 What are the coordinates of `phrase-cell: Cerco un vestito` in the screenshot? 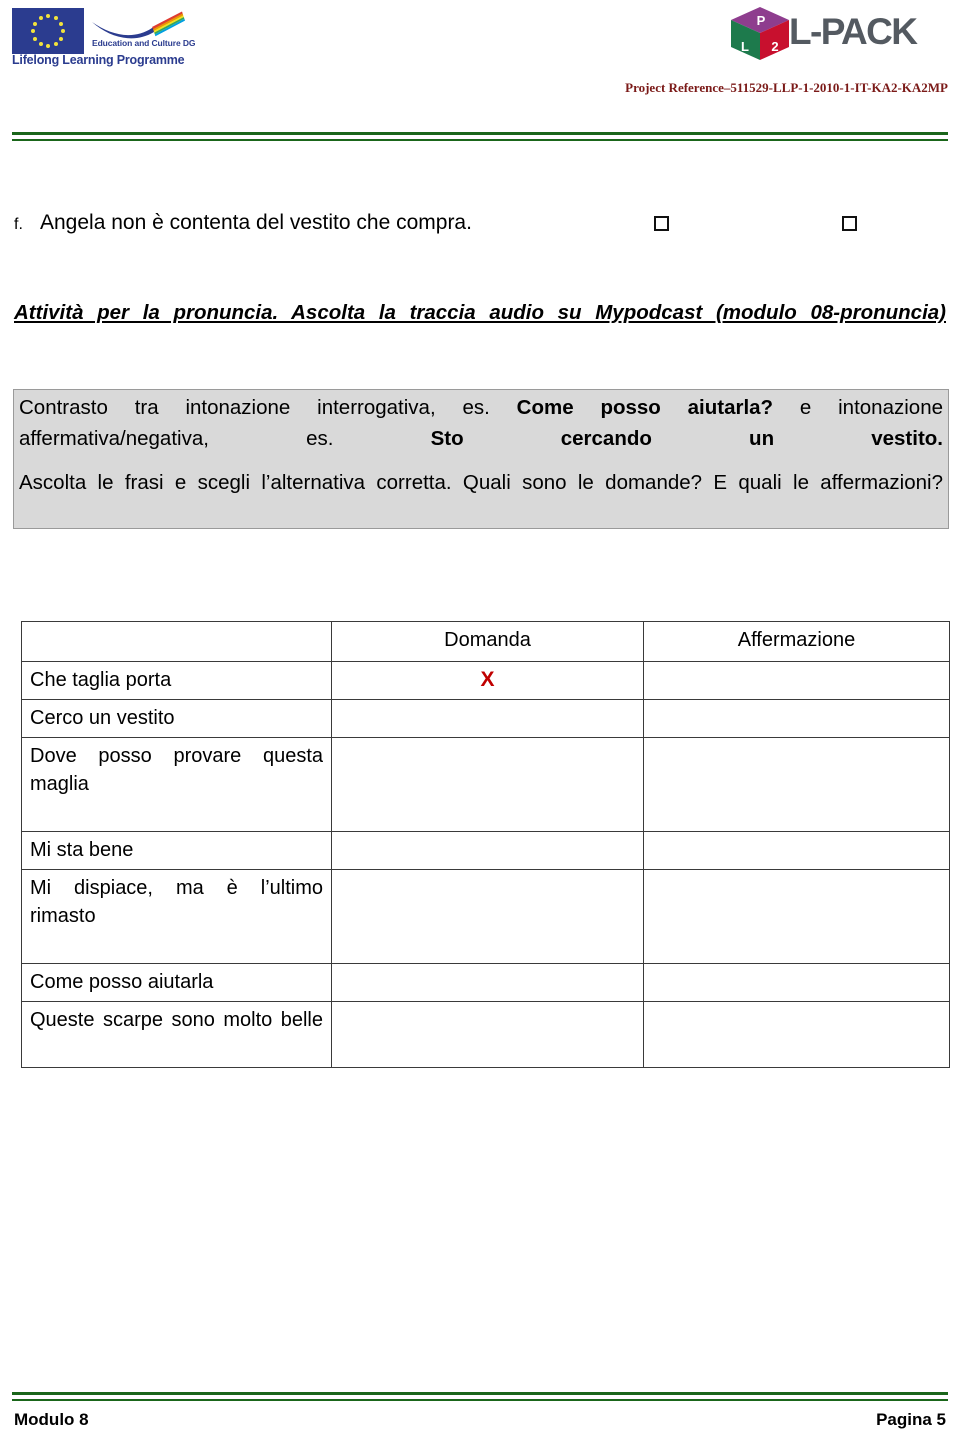 It's located at (176, 718).